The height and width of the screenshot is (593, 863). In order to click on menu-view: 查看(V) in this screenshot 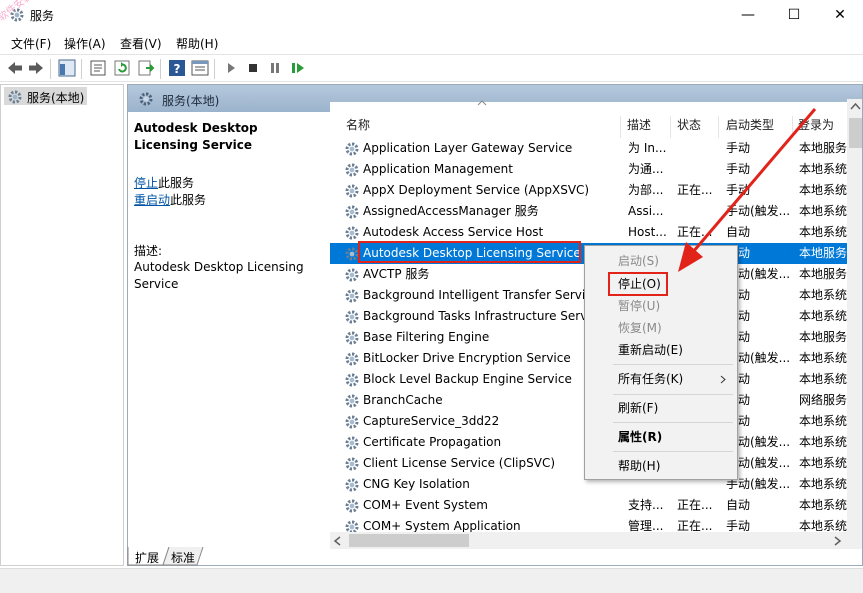, I will do `click(141, 43)`.